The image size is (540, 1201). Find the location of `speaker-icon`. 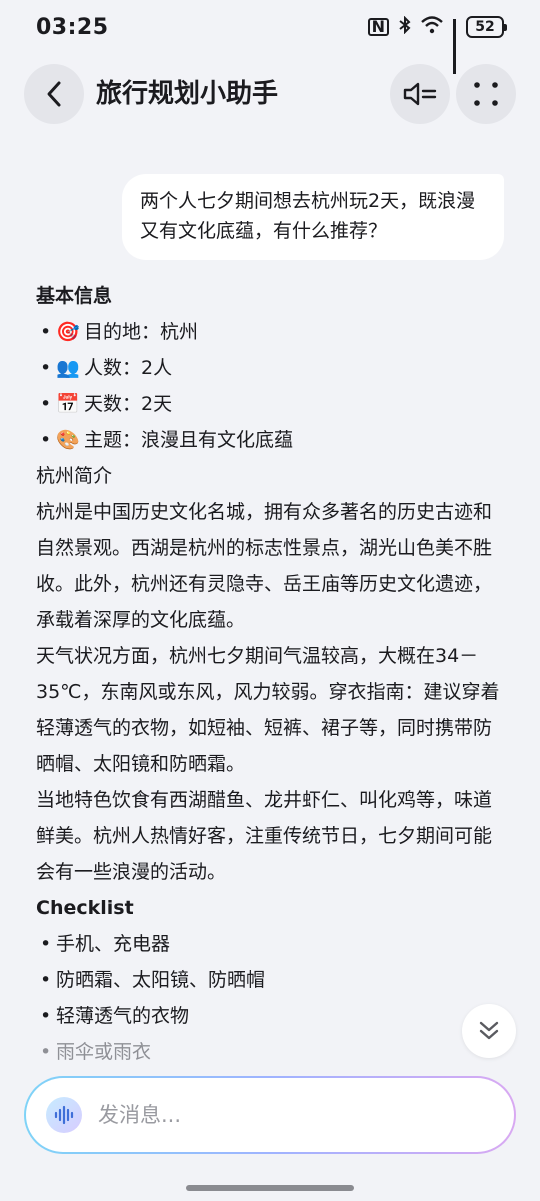

speaker-icon is located at coordinates (420, 94).